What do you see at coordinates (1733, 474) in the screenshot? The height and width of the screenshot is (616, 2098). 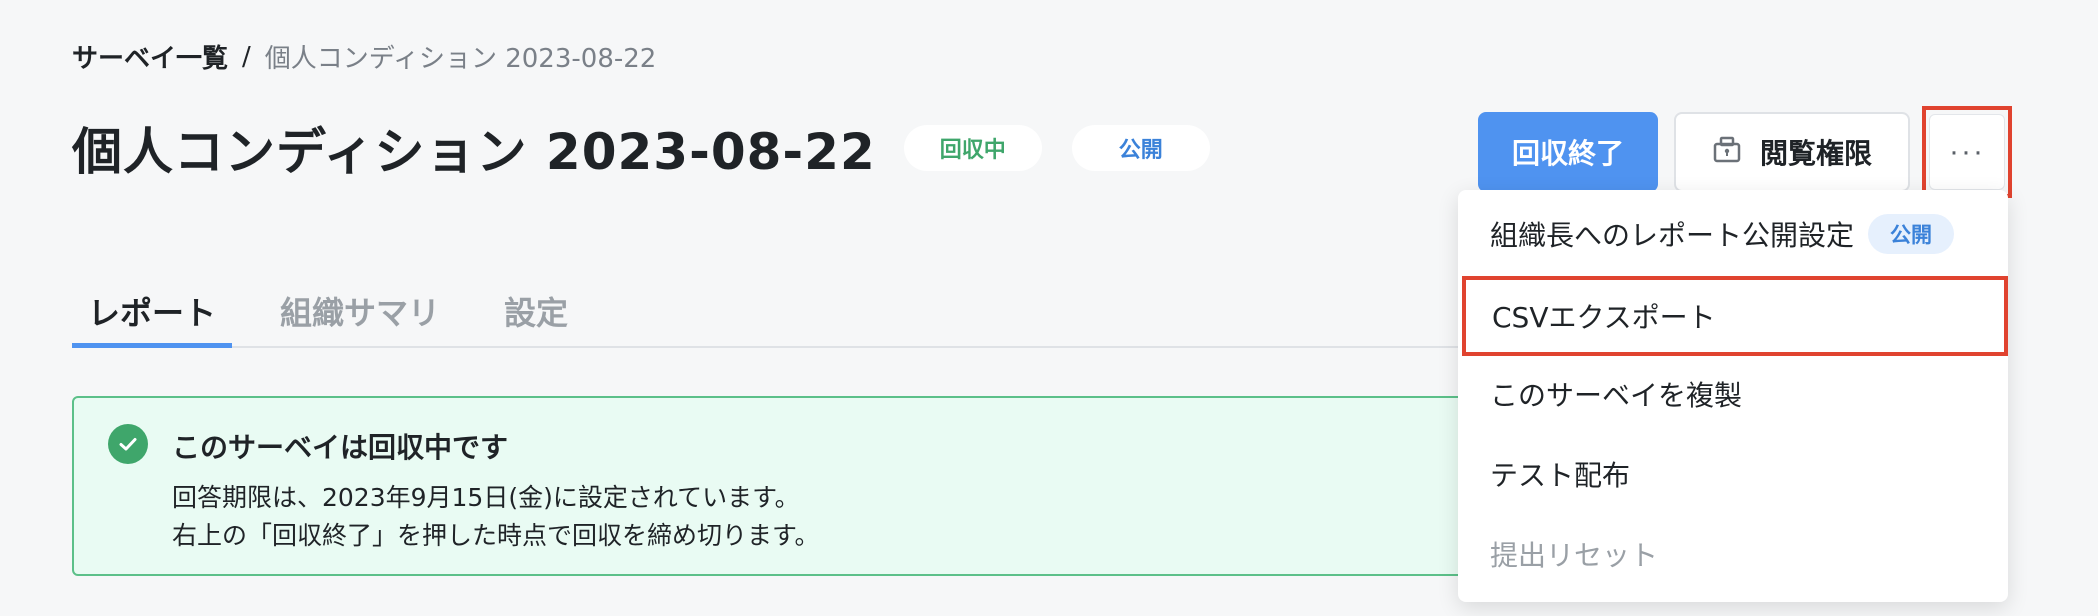 I see `menu-item-test-distribution: テスト配布` at bounding box center [1733, 474].